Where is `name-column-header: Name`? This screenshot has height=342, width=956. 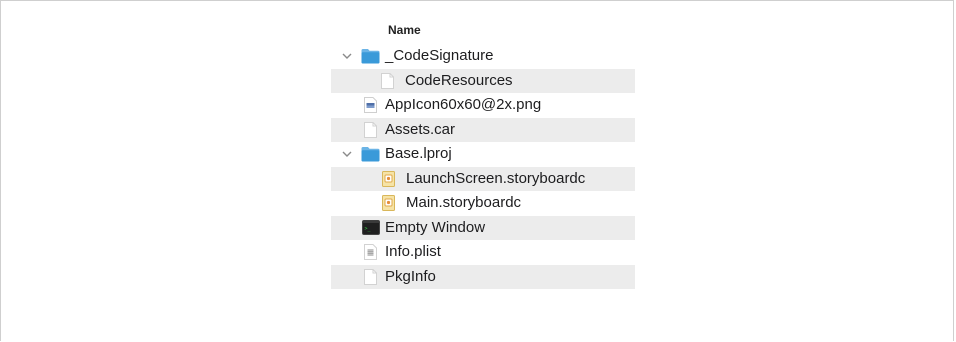
name-column-header: Name is located at coordinates (483, 30).